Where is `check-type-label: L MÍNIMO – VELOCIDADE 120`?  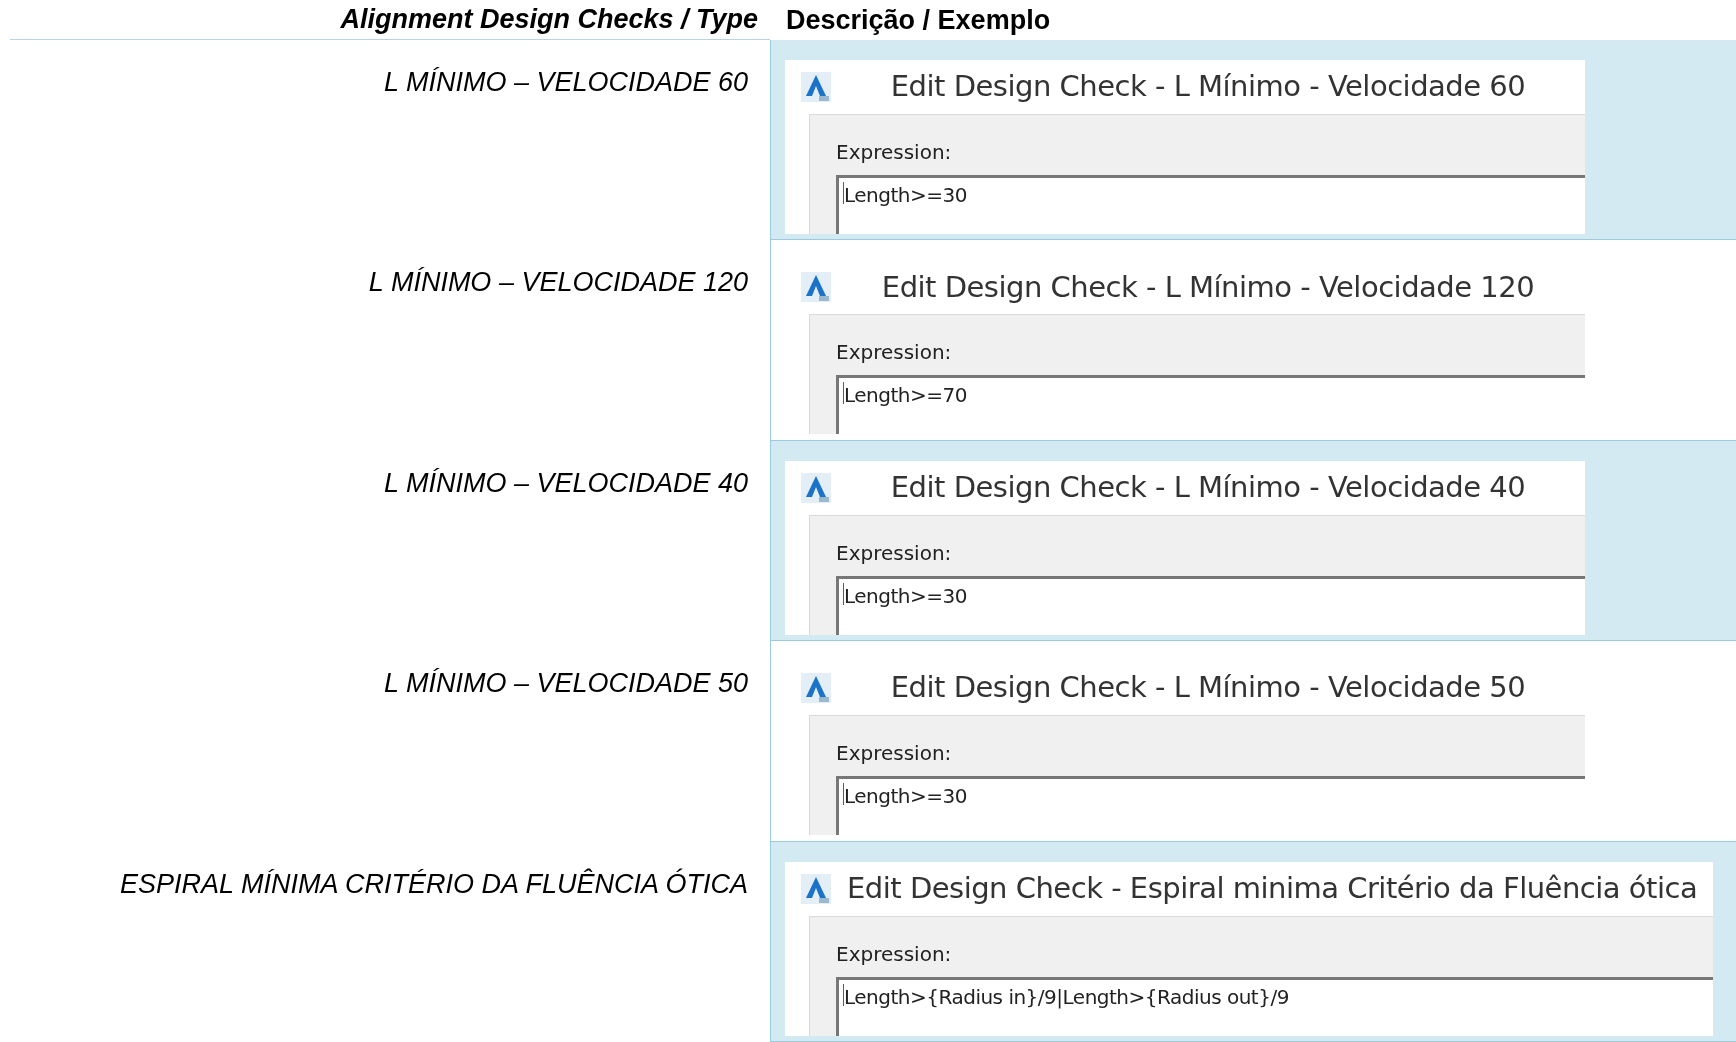 check-type-label: L MÍNIMO – VELOCIDADE 120 is located at coordinates (558, 283).